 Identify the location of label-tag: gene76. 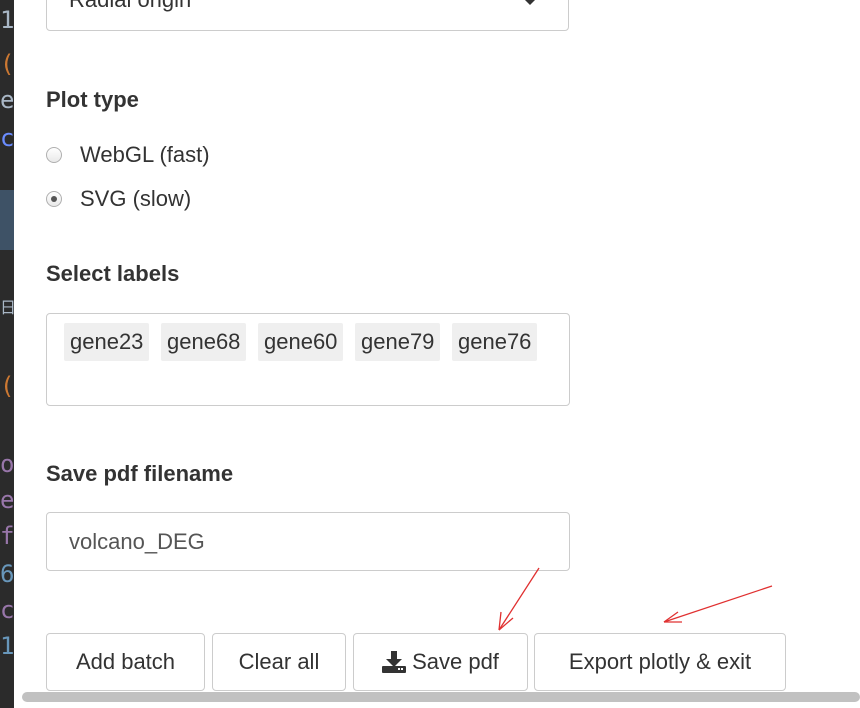
(495, 342).